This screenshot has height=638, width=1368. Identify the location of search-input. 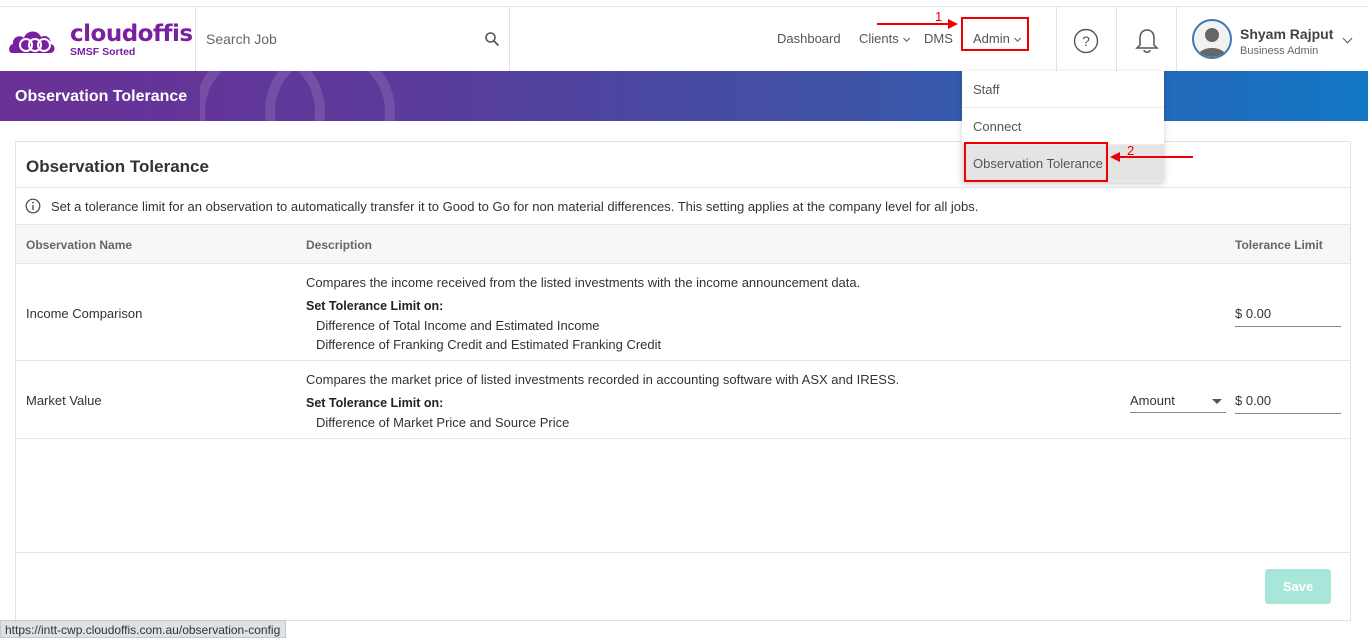
(336, 39).